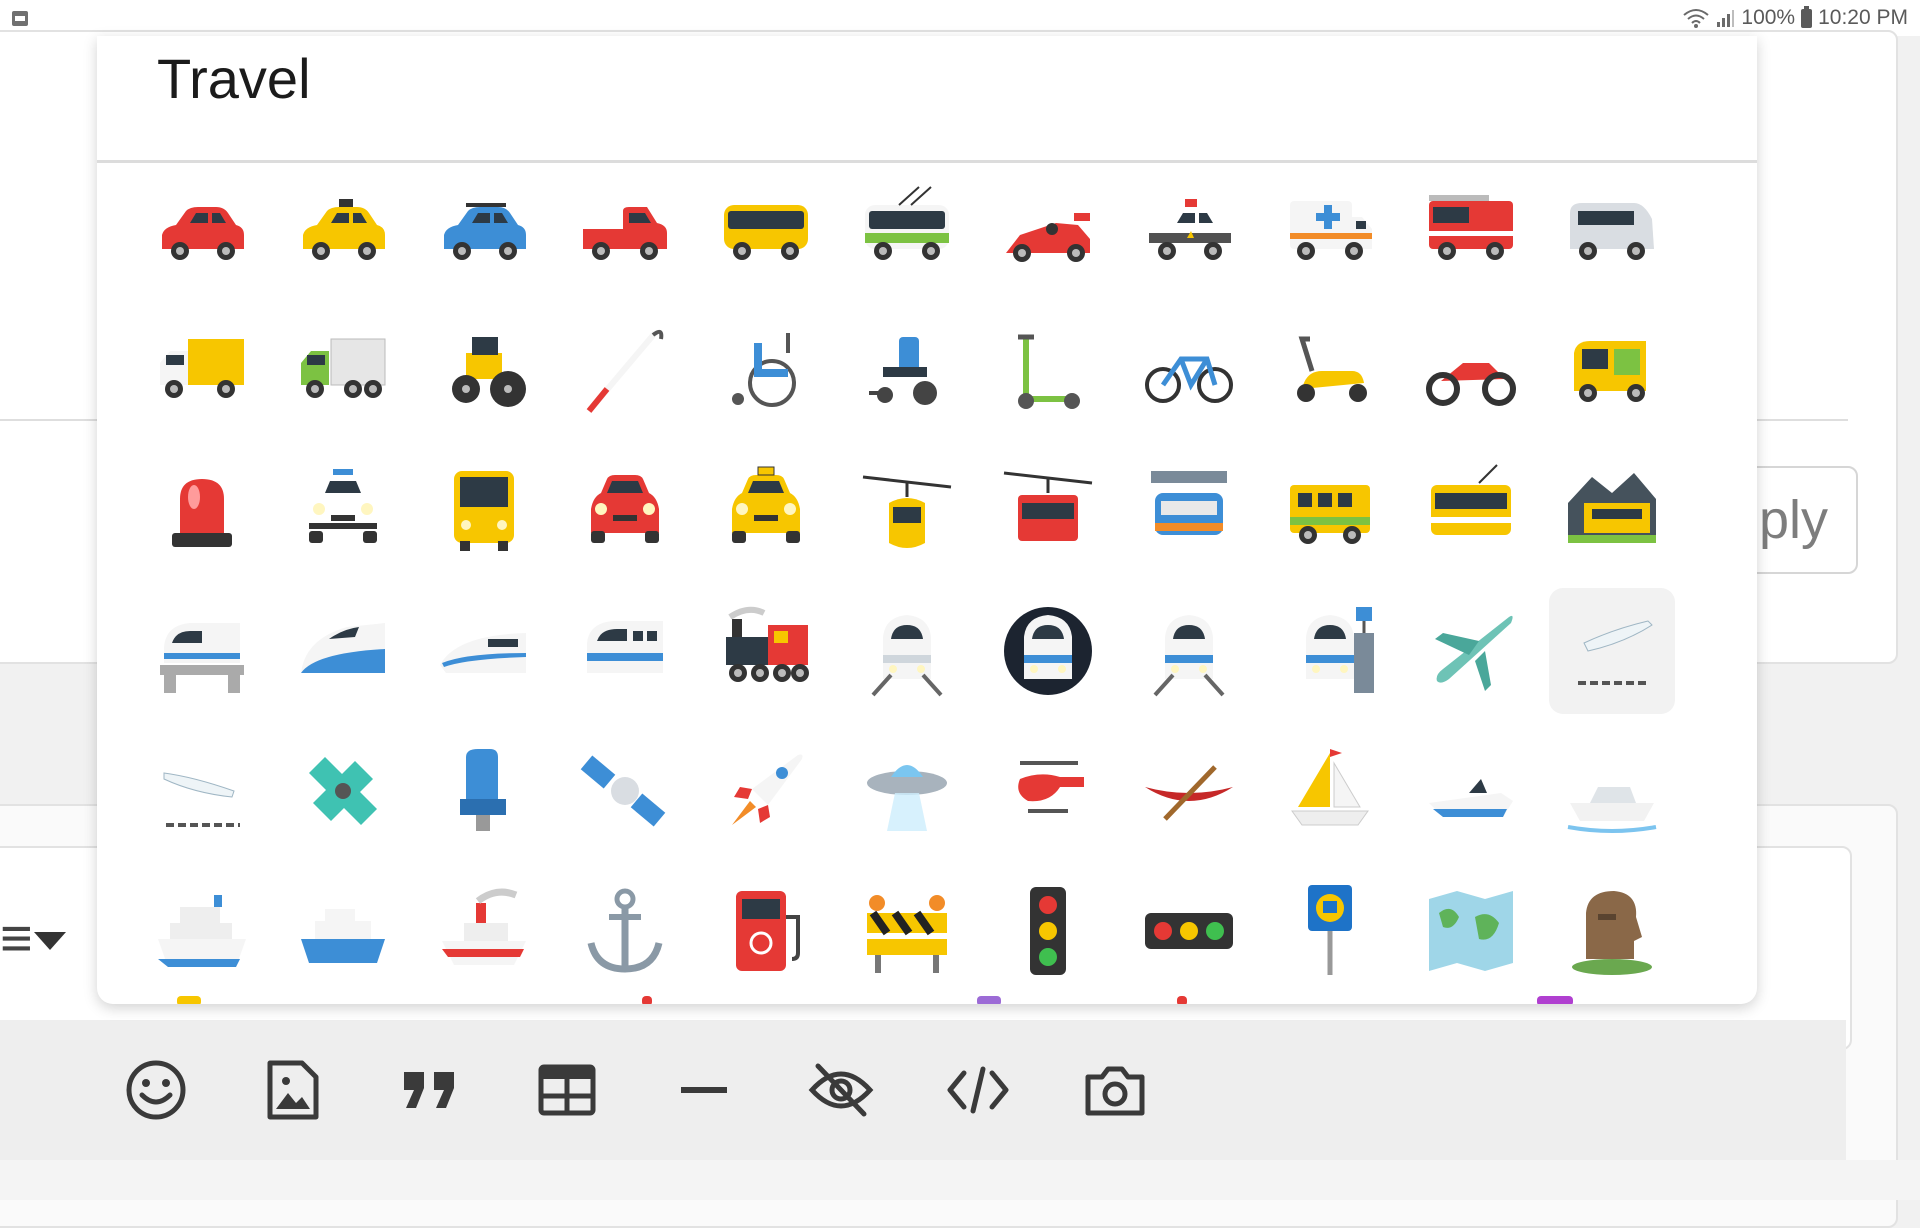 The image size is (1920, 1228). What do you see at coordinates (1330, 511) in the screenshot?
I see `emoji-railway-car` at bounding box center [1330, 511].